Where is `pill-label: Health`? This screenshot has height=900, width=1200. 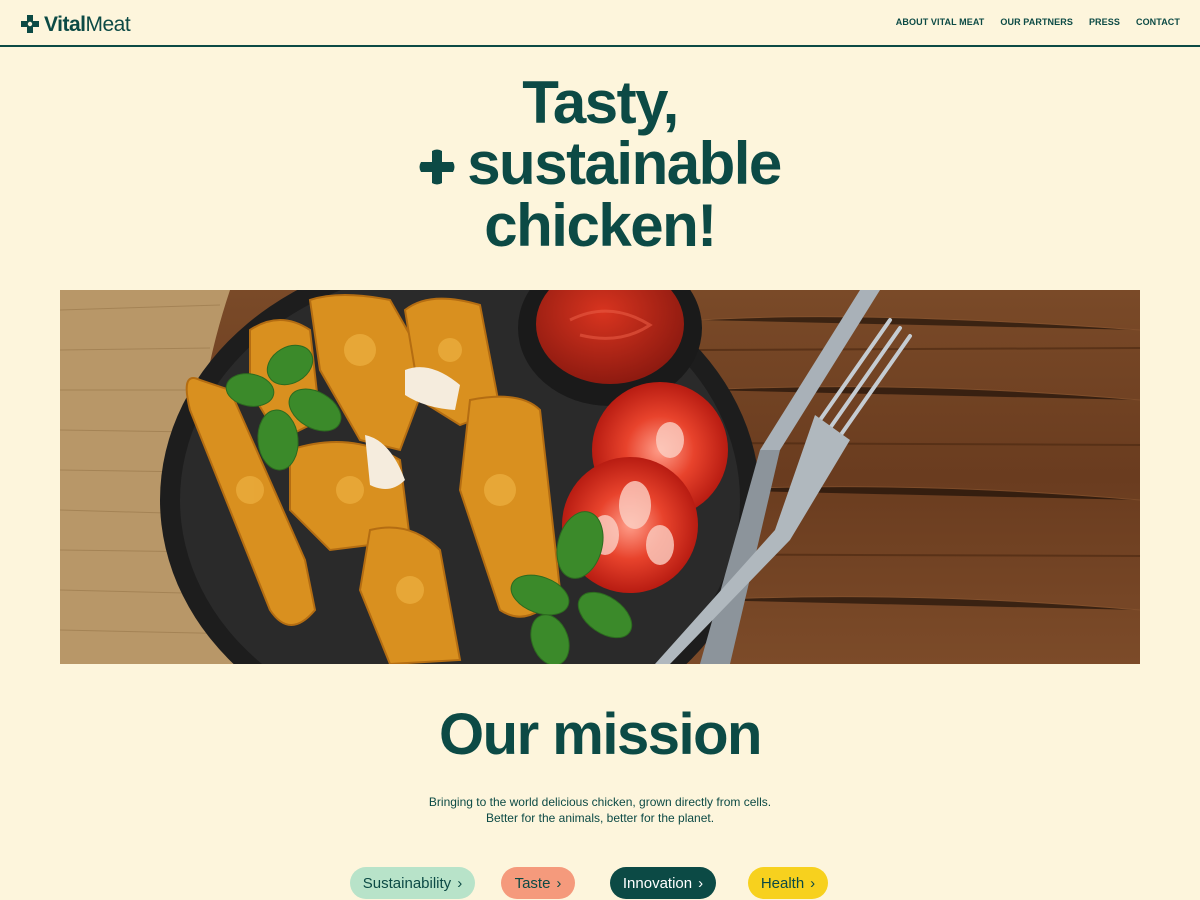 pill-label: Health is located at coordinates (782, 883).